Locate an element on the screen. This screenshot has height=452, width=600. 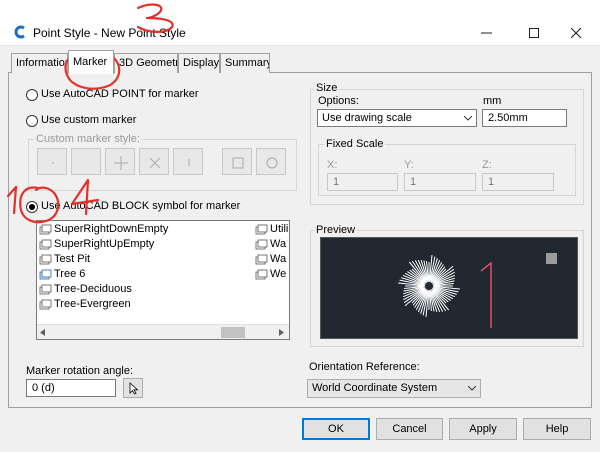
marker-x-option is located at coordinates (154, 161).